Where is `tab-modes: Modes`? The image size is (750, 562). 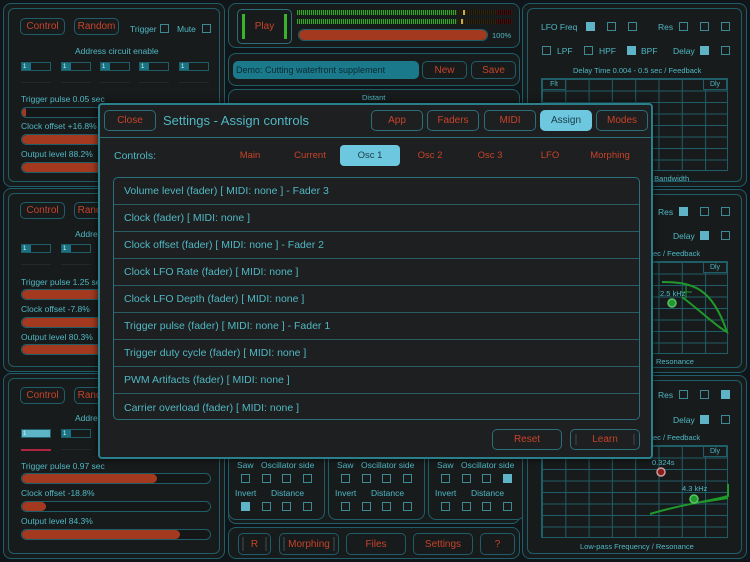
tab-modes: Modes is located at coordinates (622, 120).